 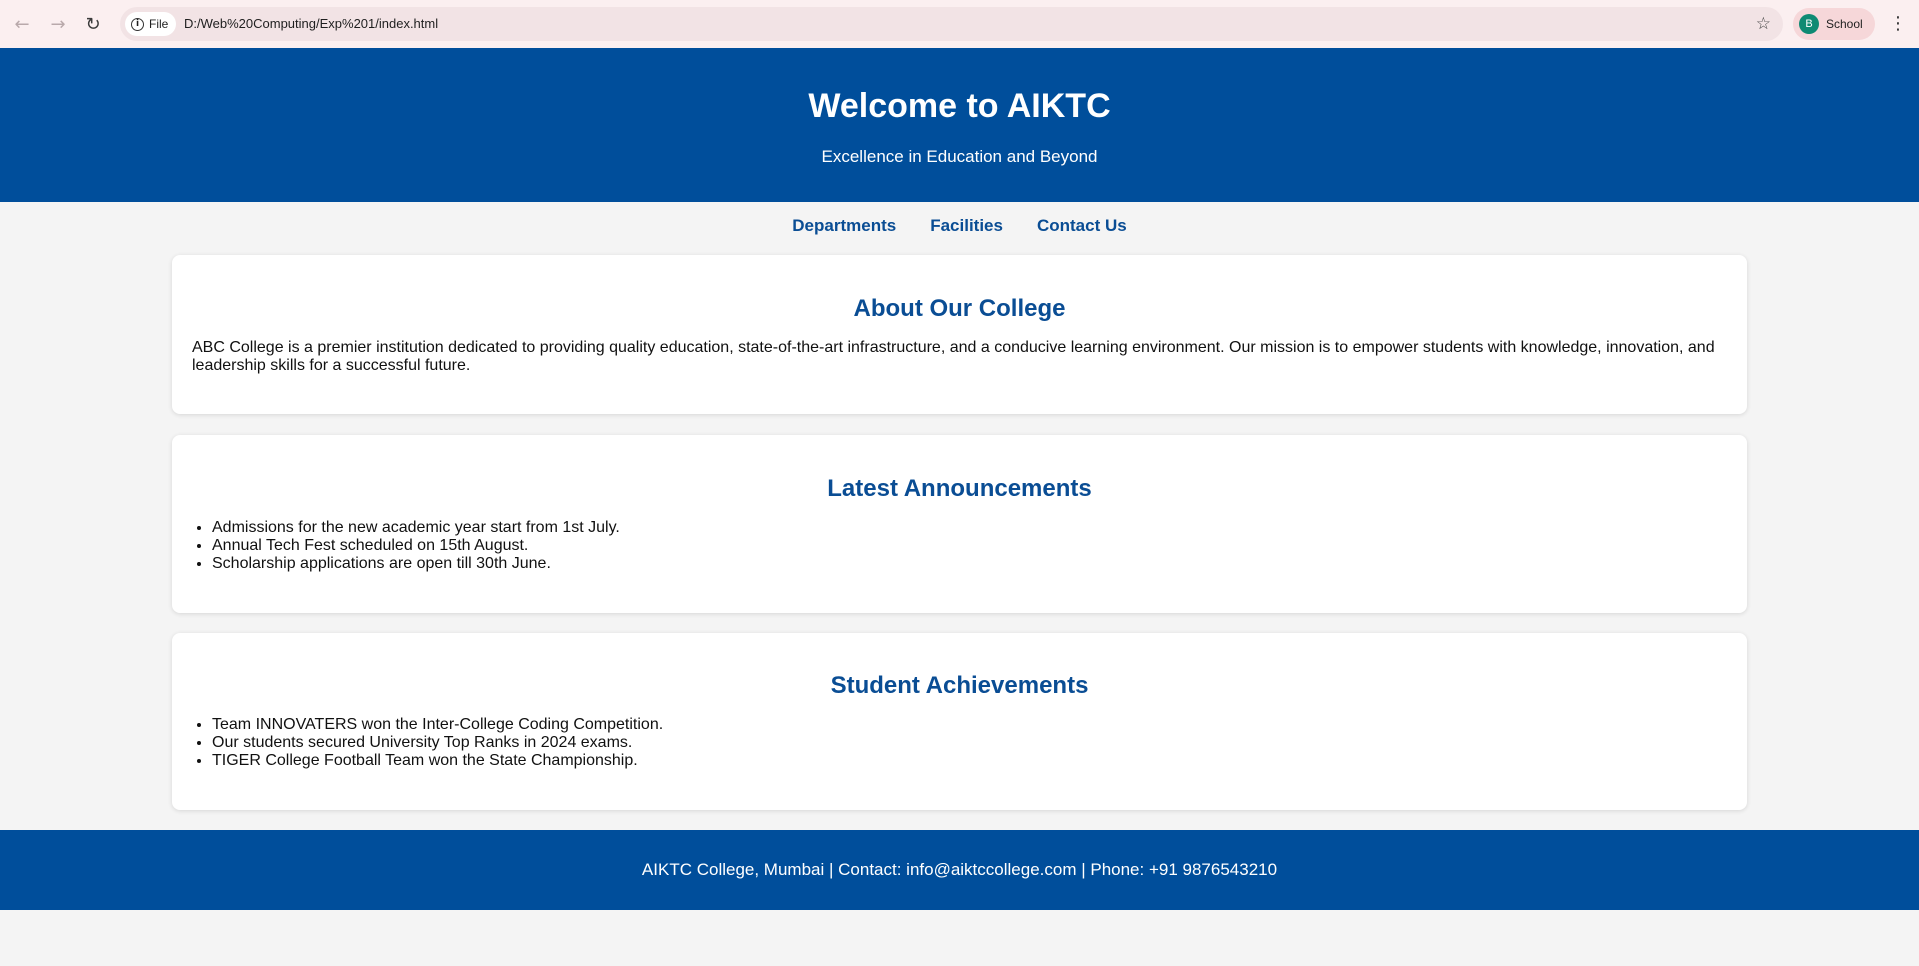 I want to click on announcements-heading: Latest Announcements, so click(x=959, y=488).